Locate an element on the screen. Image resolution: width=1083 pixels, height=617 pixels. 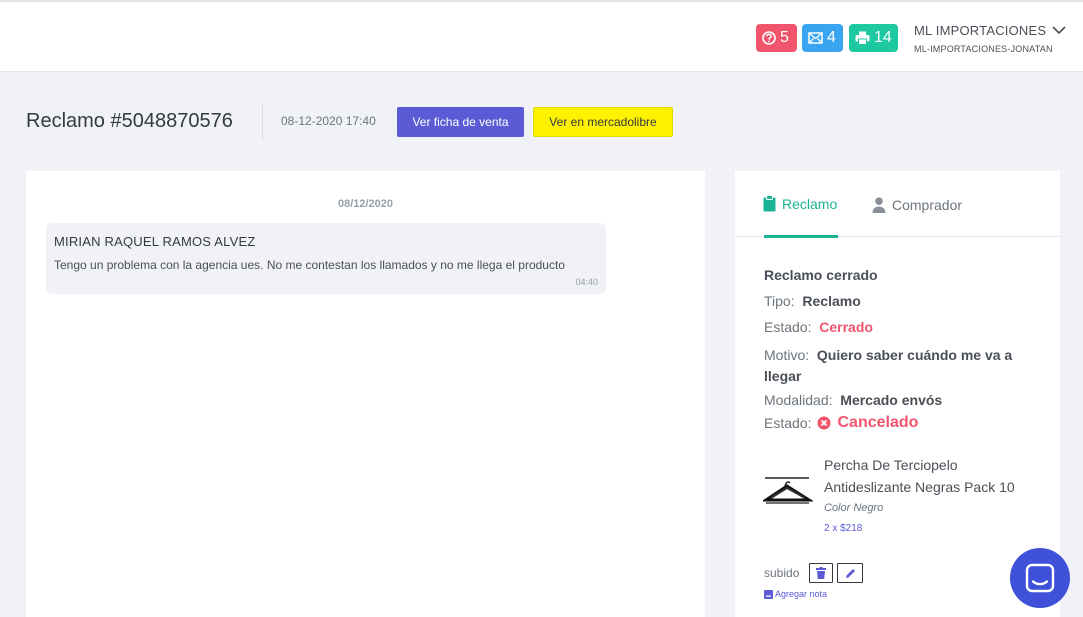
shipping-mode-row: Modalidad: Mercado envós is located at coordinates (853, 400).